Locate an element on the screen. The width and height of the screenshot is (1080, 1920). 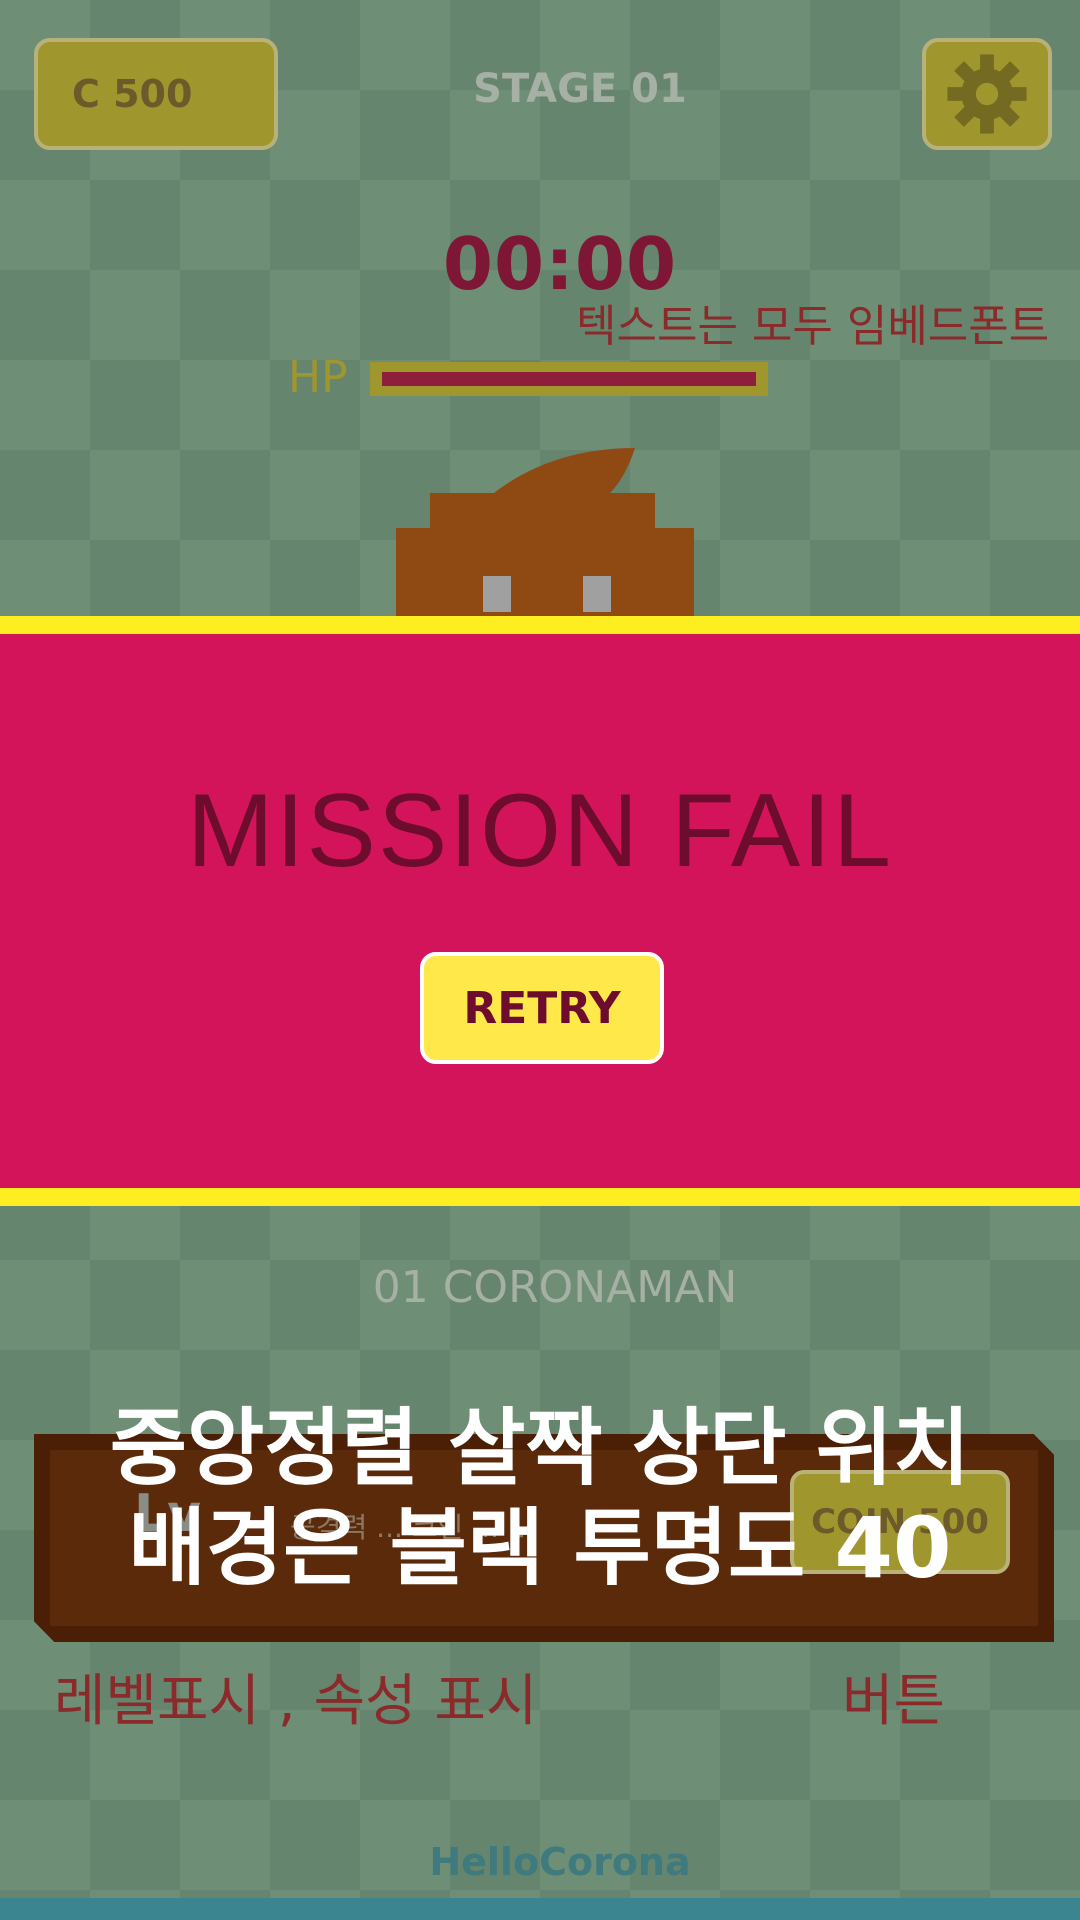
stage-title: STAGE 01 is located at coordinates (580, 89).